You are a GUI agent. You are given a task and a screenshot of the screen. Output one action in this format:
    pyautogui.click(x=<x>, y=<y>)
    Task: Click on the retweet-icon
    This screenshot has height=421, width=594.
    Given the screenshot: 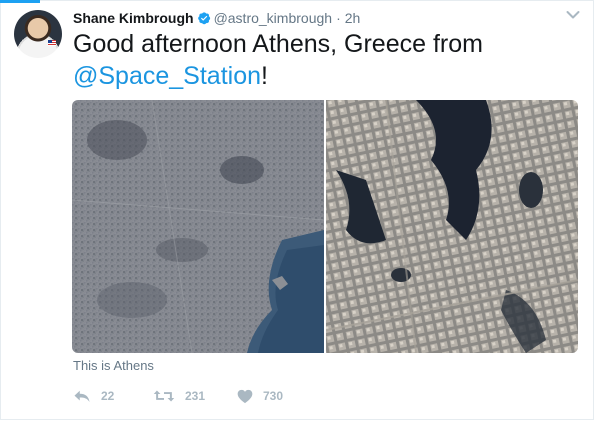 What is the action you would take?
    pyautogui.click(x=164, y=396)
    